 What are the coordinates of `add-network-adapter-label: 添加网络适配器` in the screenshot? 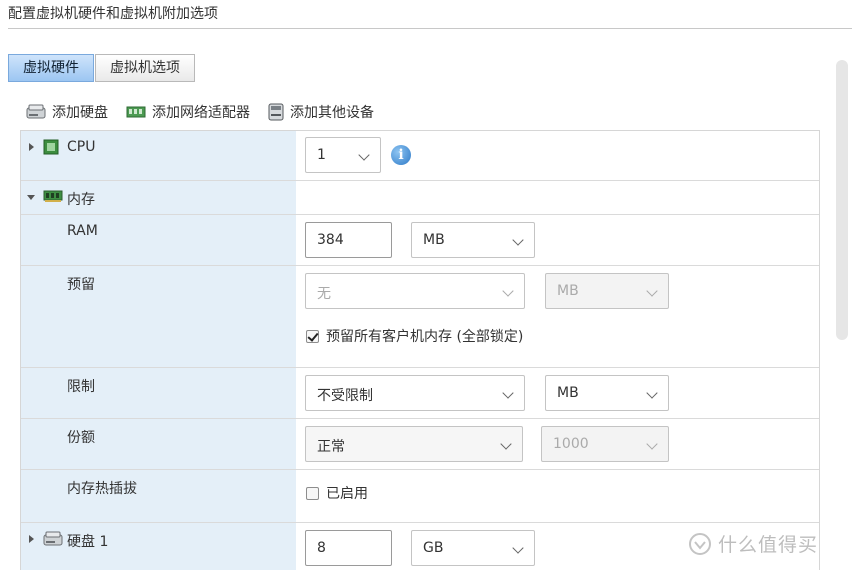 It's located at (201, 113).